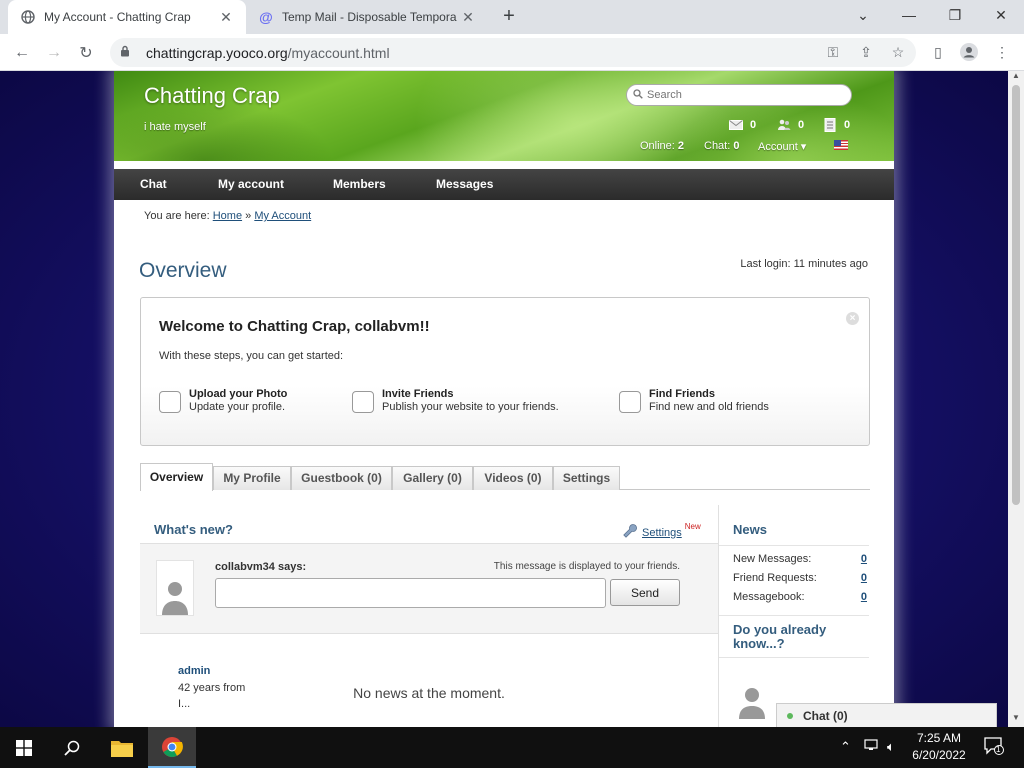 The height and width of the screenshot is (768, 1024). What do you see at coordinates (750, 529) in the screenshot?
I see `news-title: News` at bounding box center [750, 529].